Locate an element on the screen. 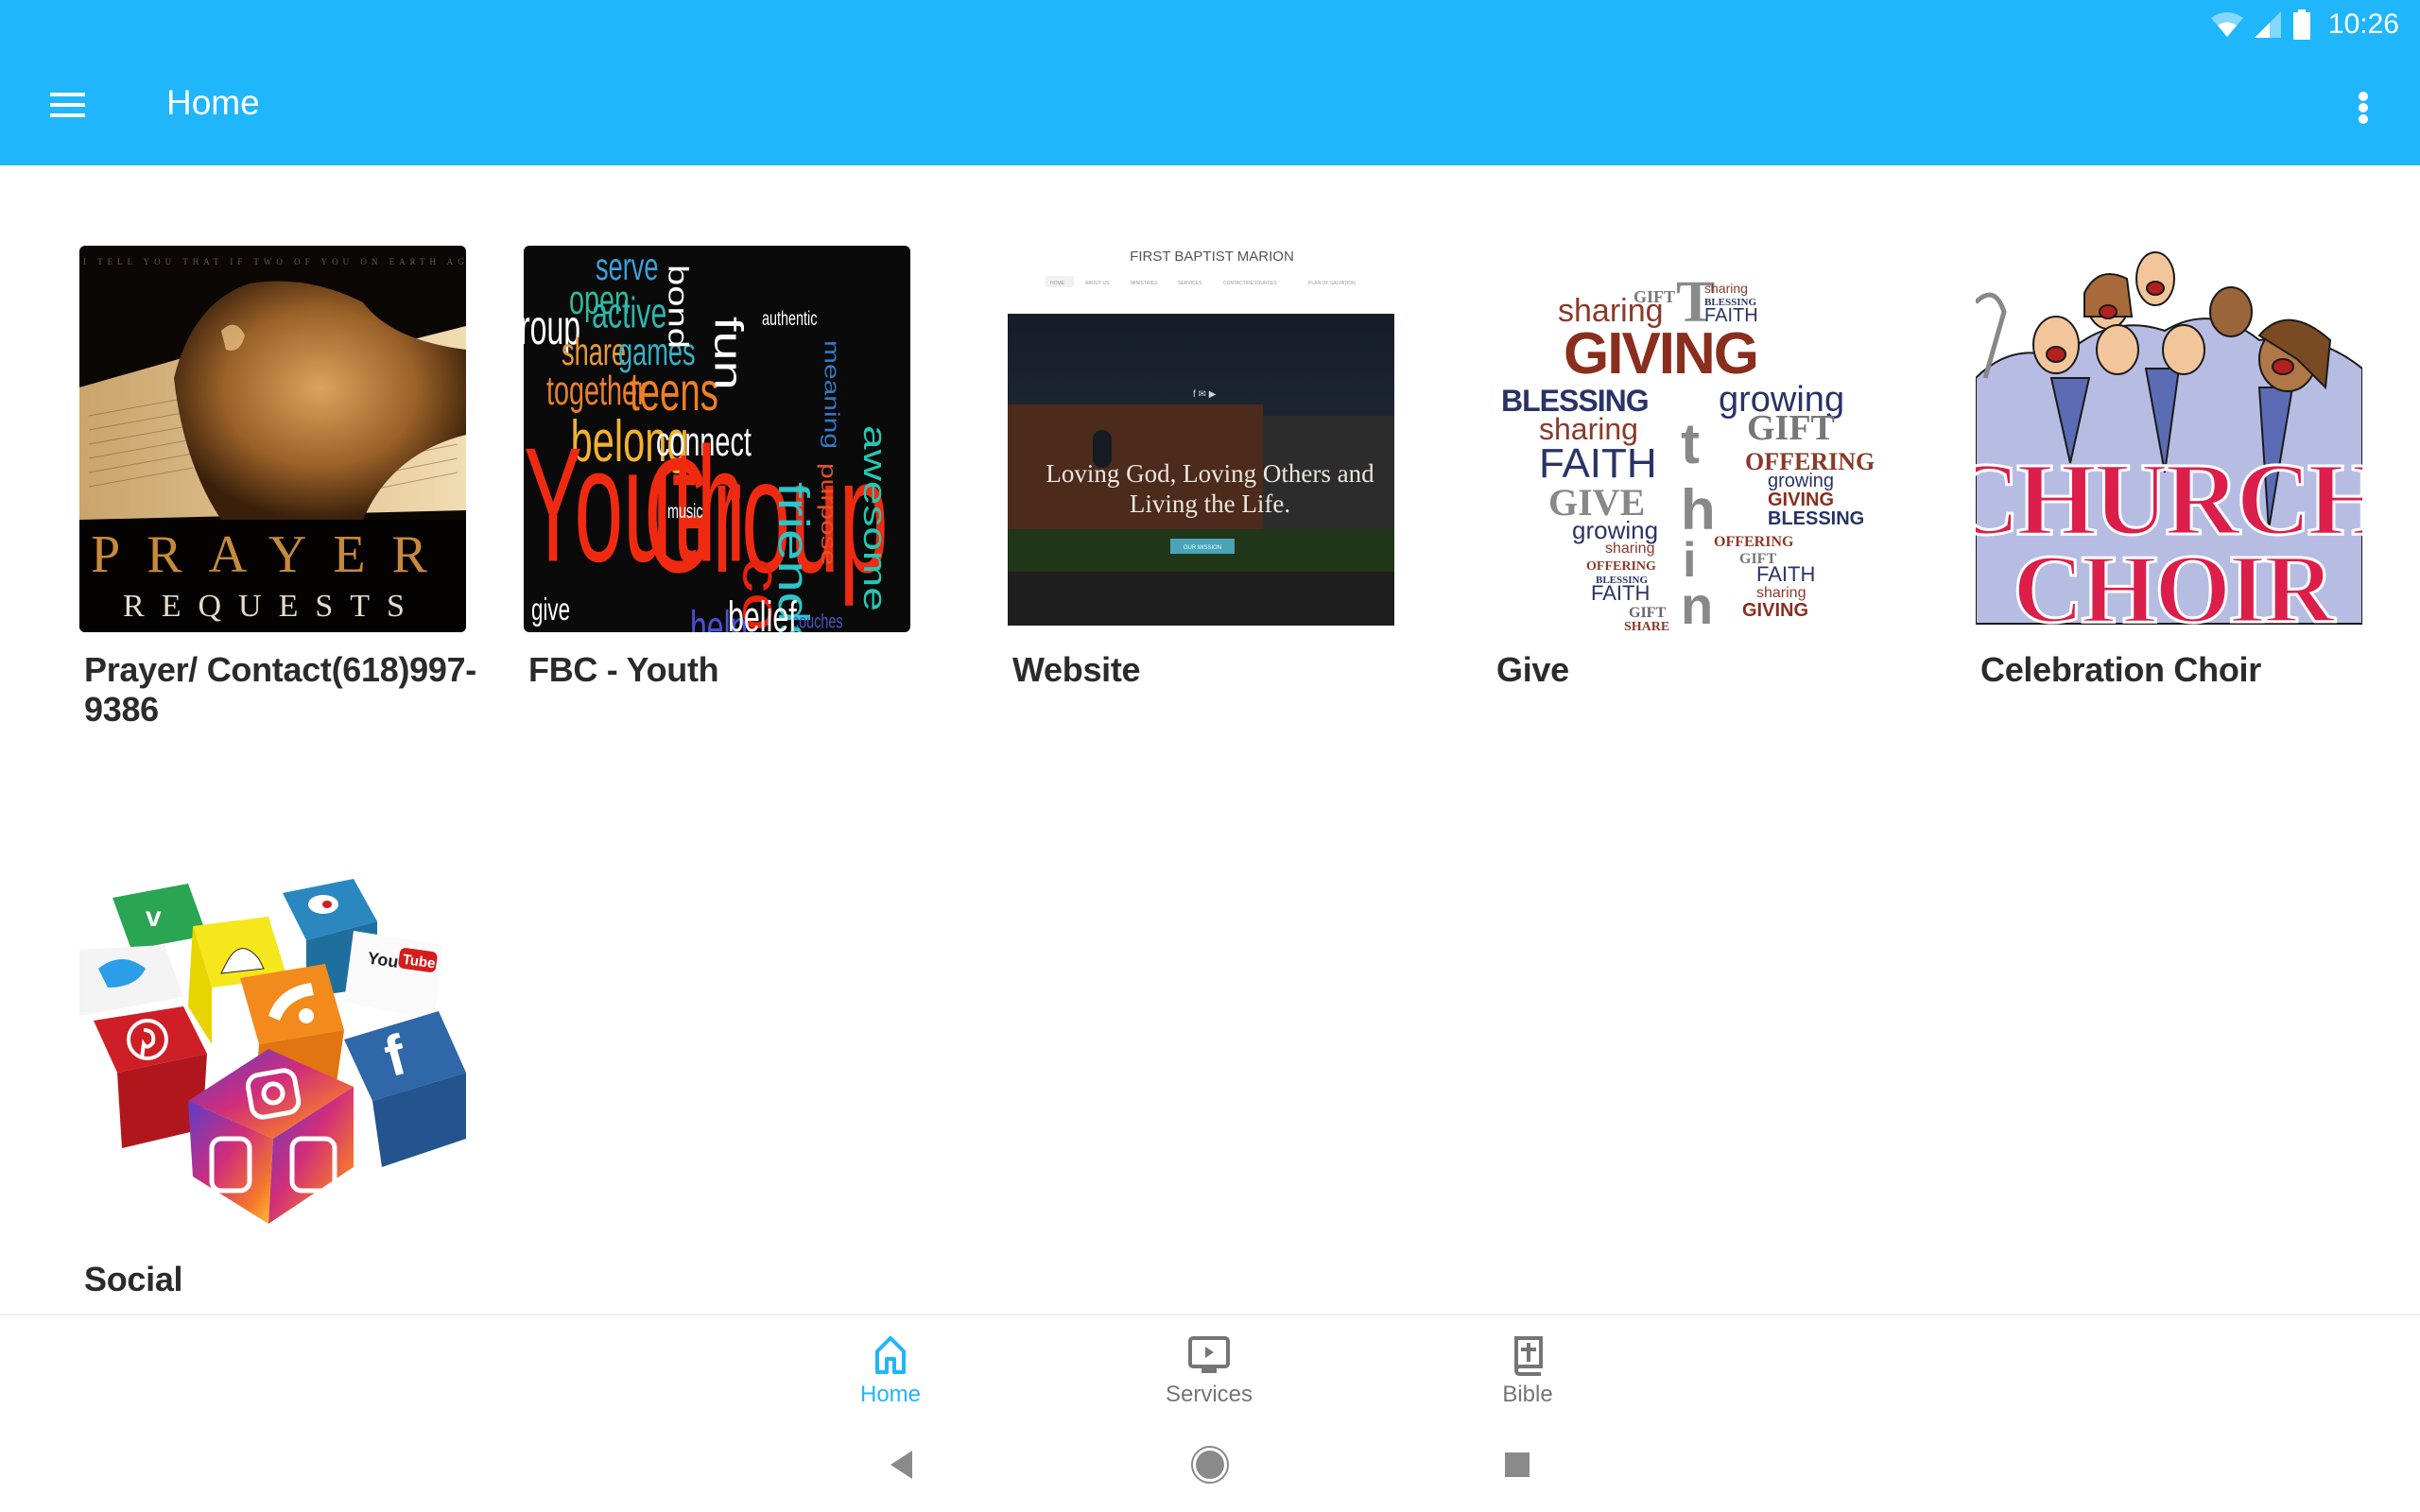  site-nav-home: HOME is located at coordinates (1057, 283).